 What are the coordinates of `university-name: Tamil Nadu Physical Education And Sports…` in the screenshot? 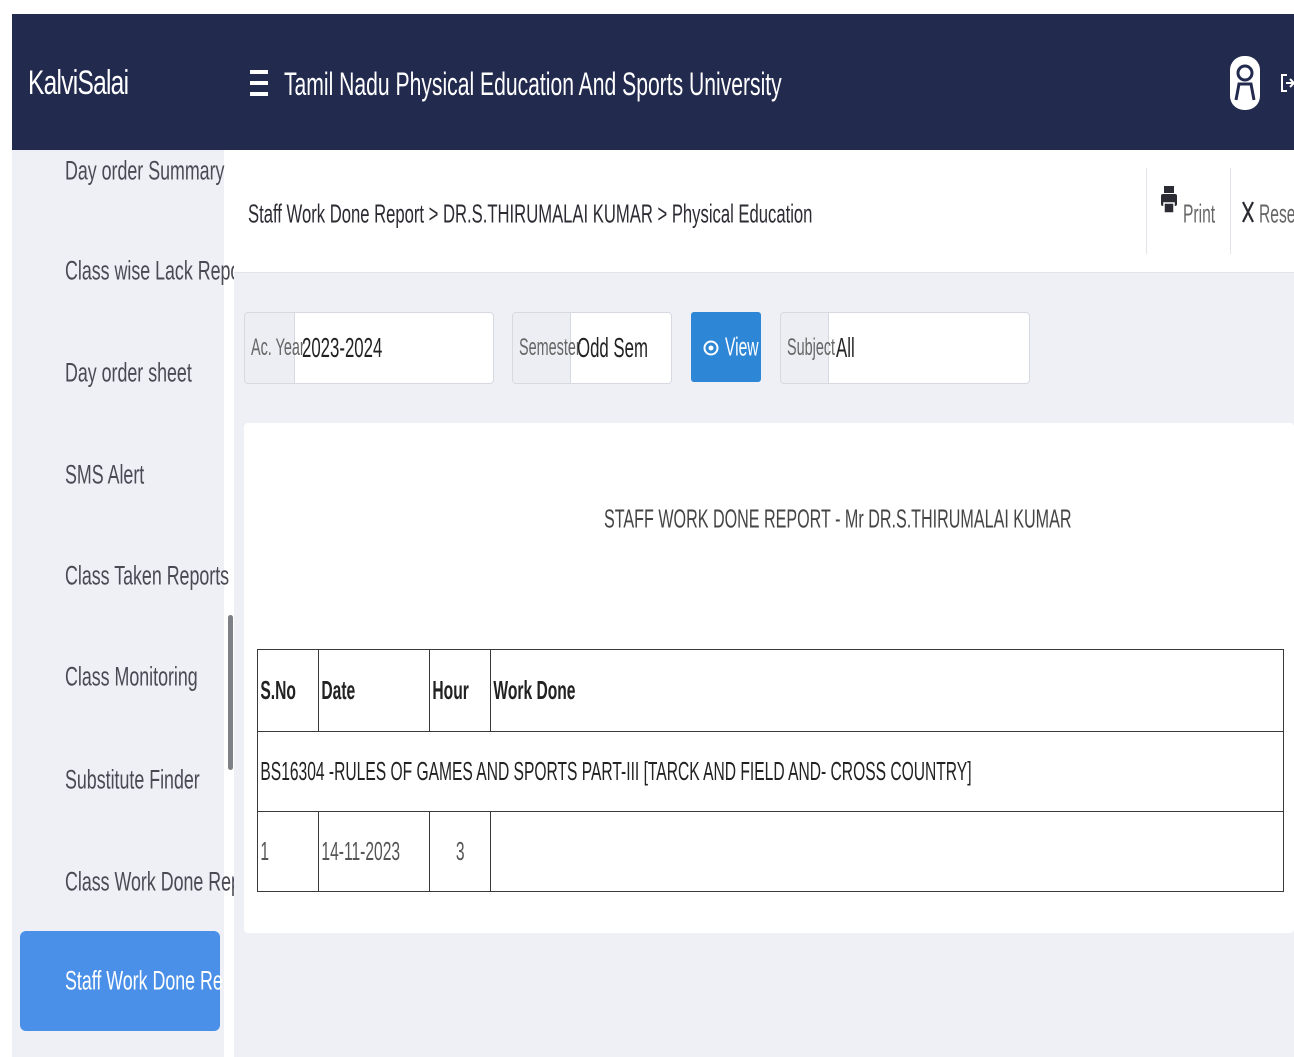 It's located at (533, 84).